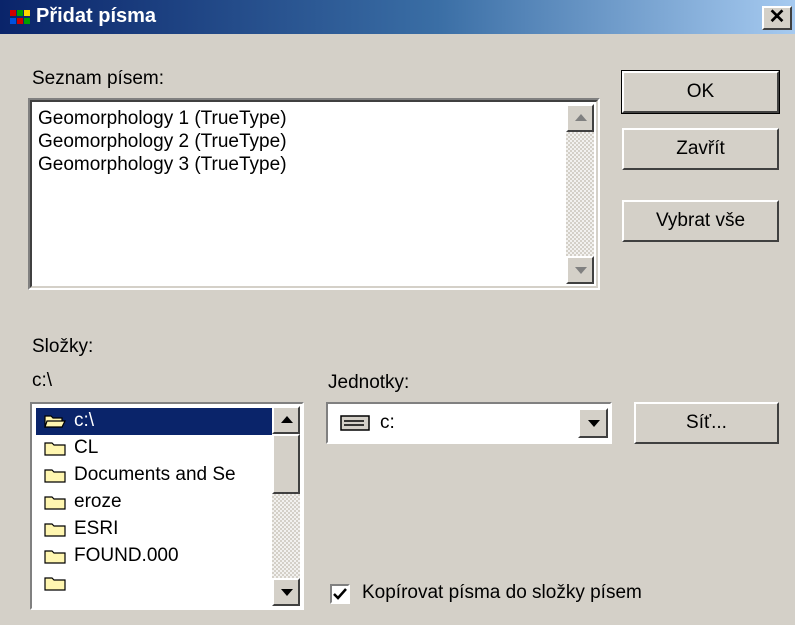 This screenshot has height=625, width=795. I want to click on checkmark-icon, so click(340, 594).